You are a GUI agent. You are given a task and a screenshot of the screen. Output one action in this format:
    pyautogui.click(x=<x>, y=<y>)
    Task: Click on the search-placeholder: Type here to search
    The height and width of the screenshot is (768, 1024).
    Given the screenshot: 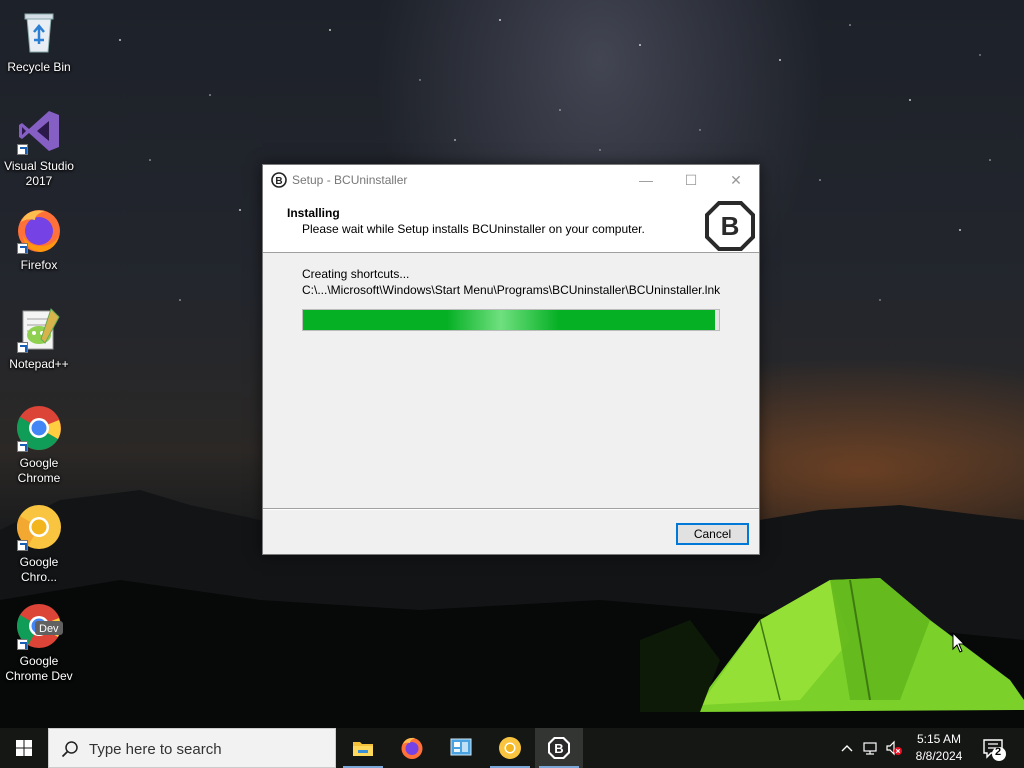 What is the action you would take?
    pyautogui.click(x=155, y=749)
    